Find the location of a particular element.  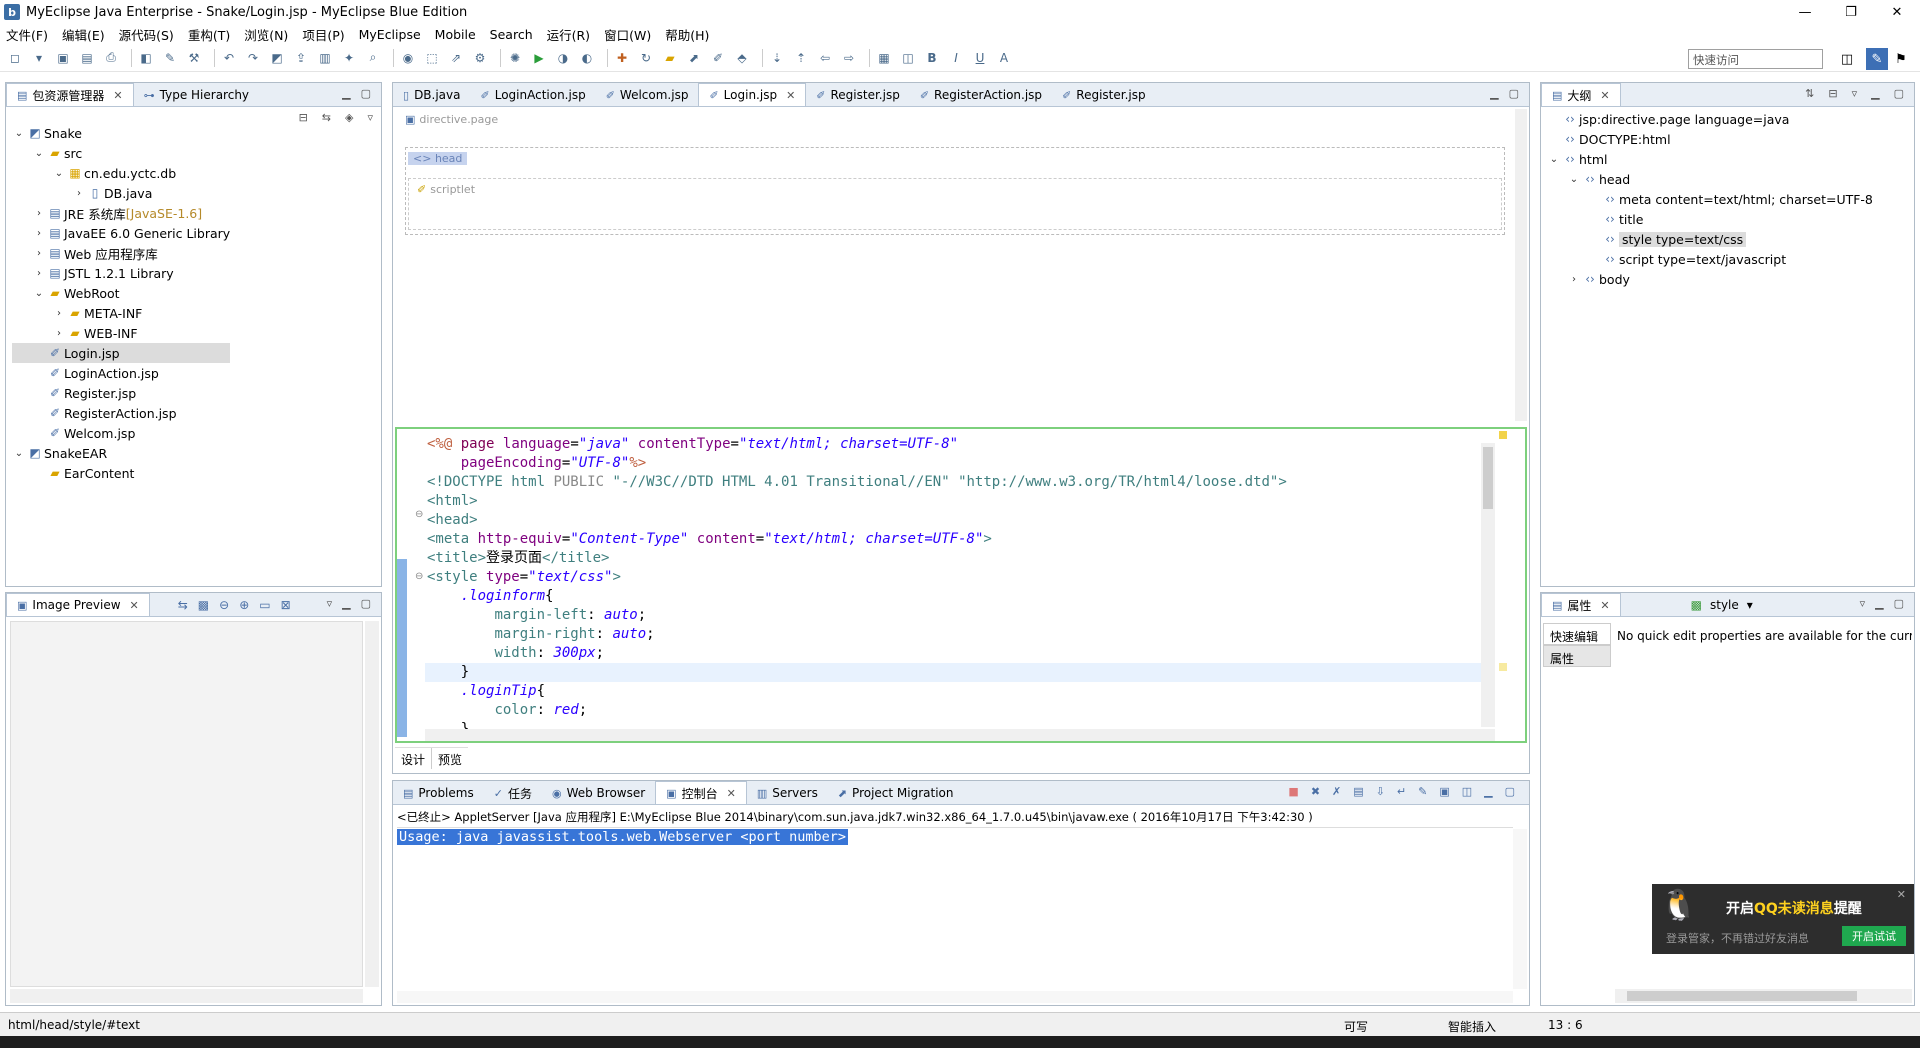

editor-tab: ✐ LoginAction.jsp is located at coordinates (533, 95).